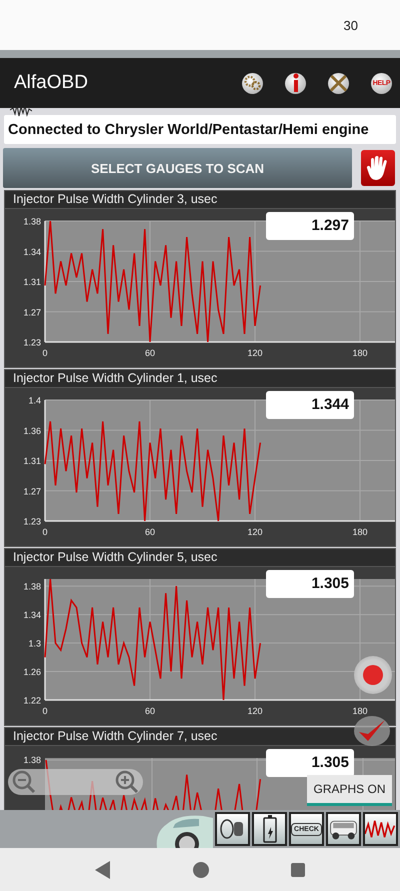  What do you see at coordinates (32, 672) in the screenshot?
I see `axis-label: 1.26` at bounding box center [32, 672].